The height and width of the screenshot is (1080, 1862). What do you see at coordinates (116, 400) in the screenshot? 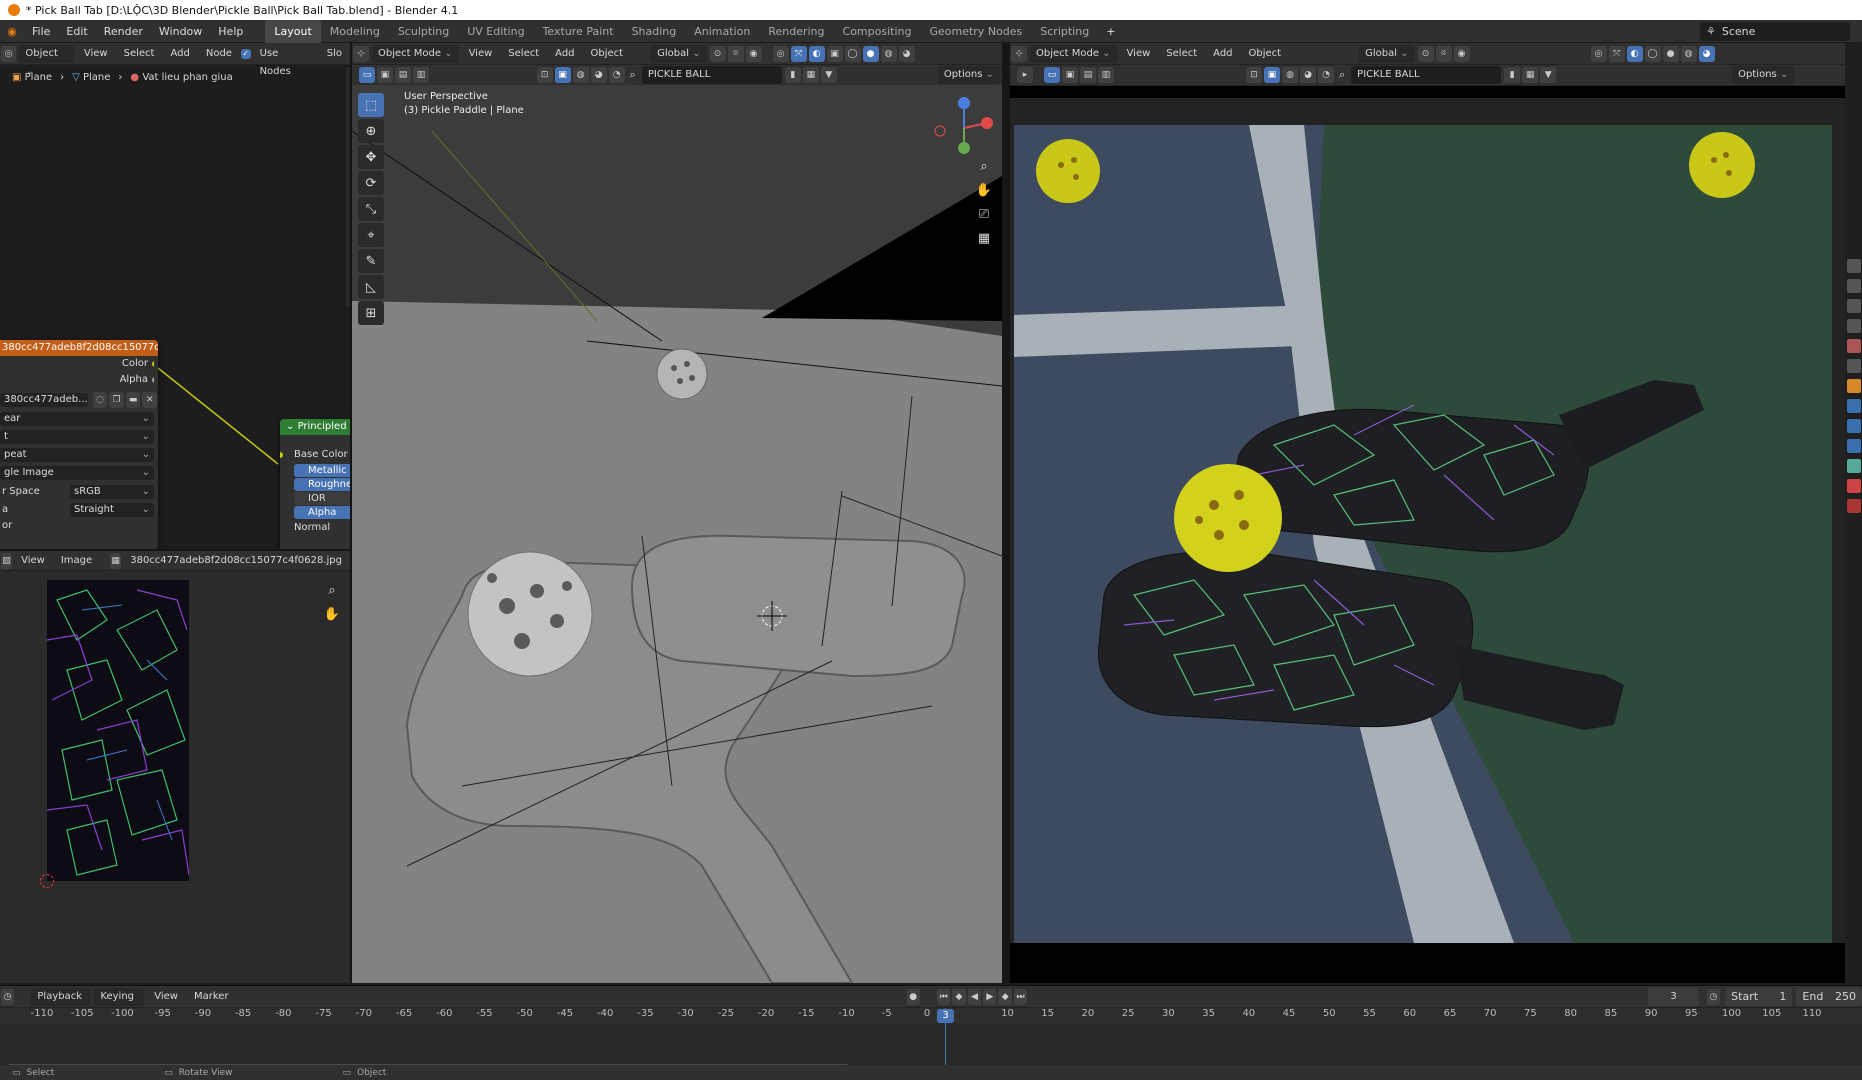
I see `duplicate-icon: ❐` at bounding box center [116, 400].